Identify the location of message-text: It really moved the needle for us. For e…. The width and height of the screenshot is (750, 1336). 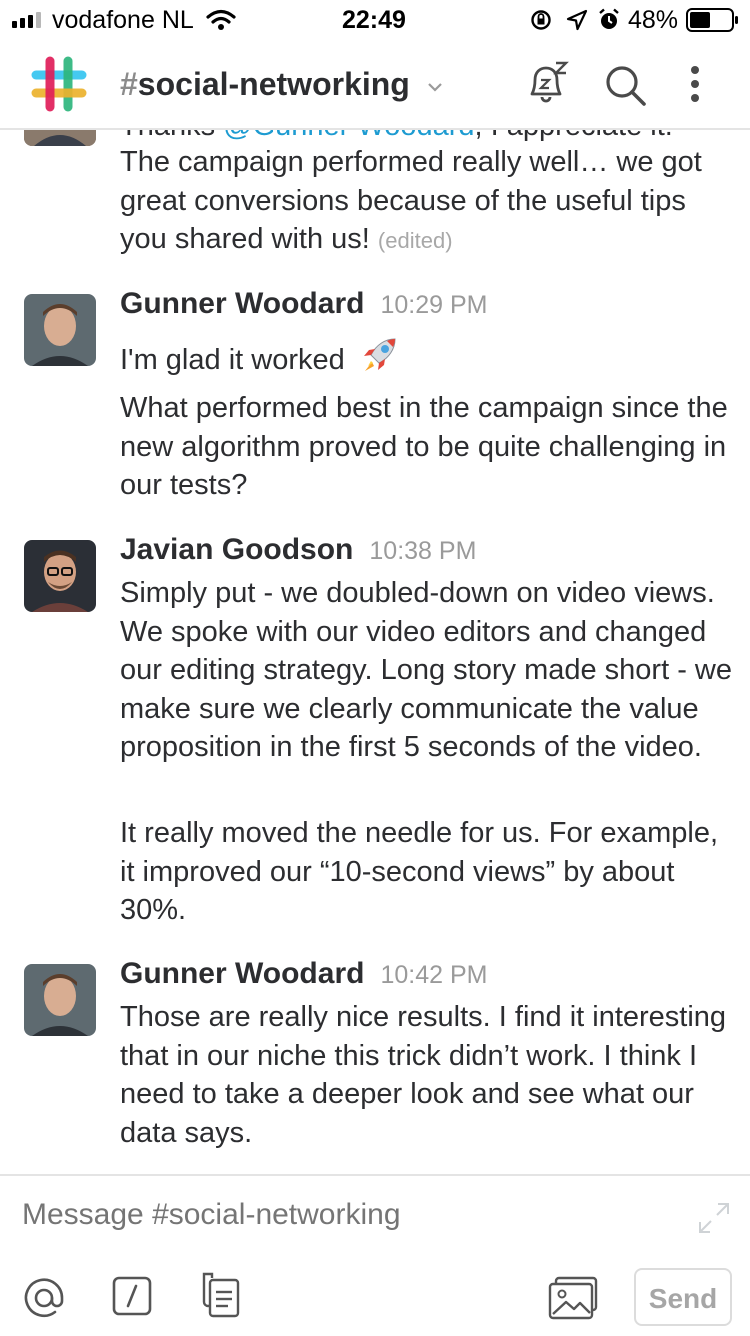
(419, 871).